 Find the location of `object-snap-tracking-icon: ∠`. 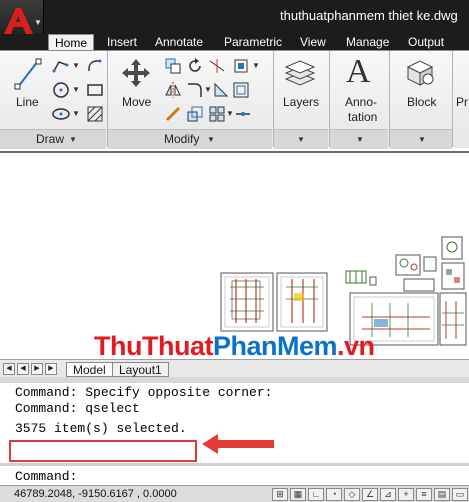

object-snap-tracking-icon: ∠ is located at coordinates (370, 494).